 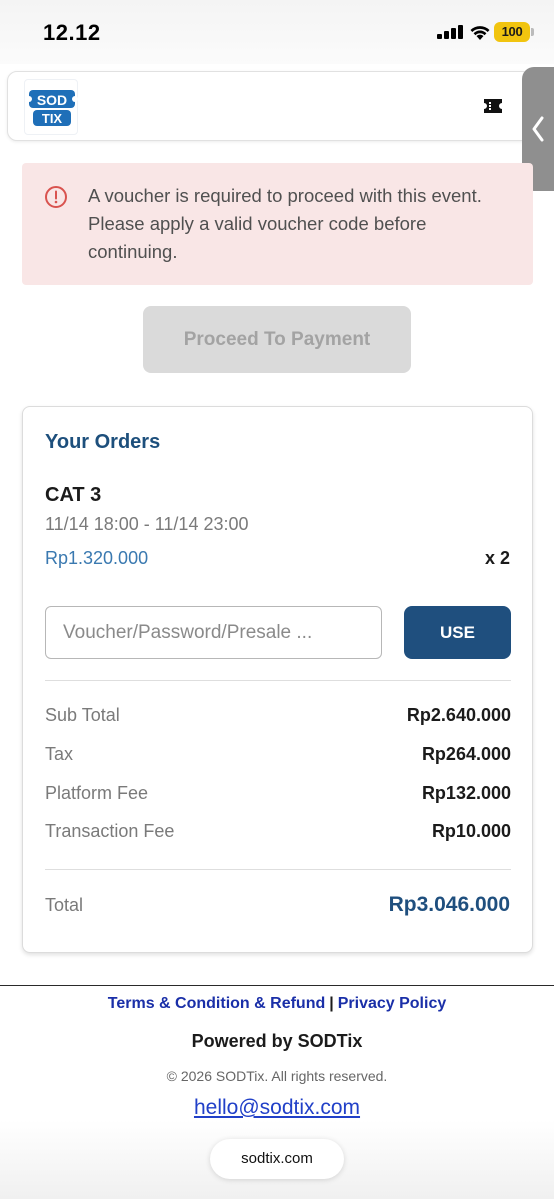 I want to click on summary-row-tax: Tax Rp264.000, so click(x=278, y=756).